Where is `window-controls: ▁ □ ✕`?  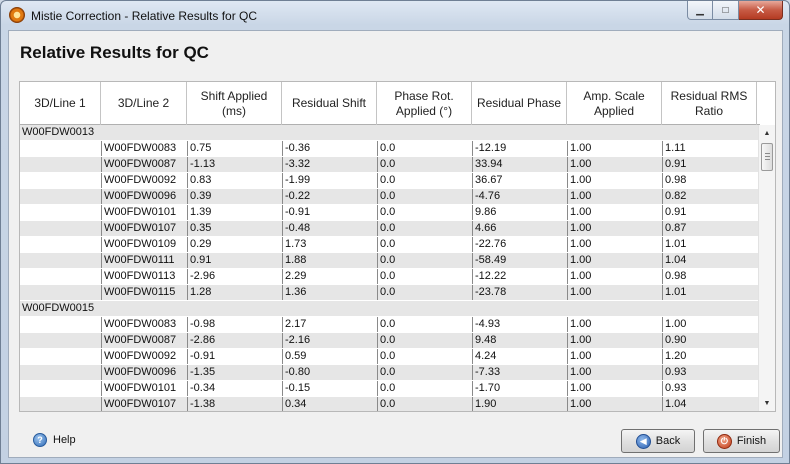 window-controls: ▁ □ ✕ is located at coordinates (735, 10).